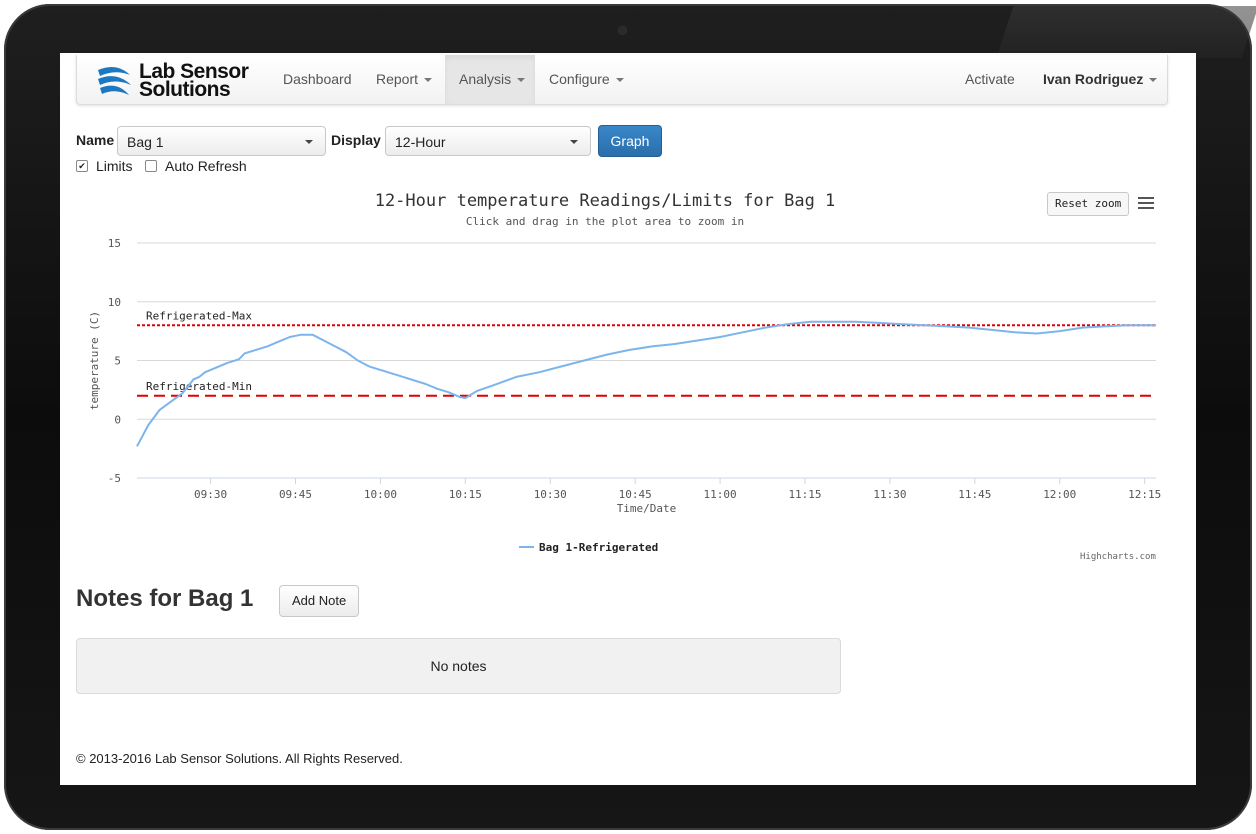  I want to click on brand-name: Lab Sensor Solutions, so click(194, 81).